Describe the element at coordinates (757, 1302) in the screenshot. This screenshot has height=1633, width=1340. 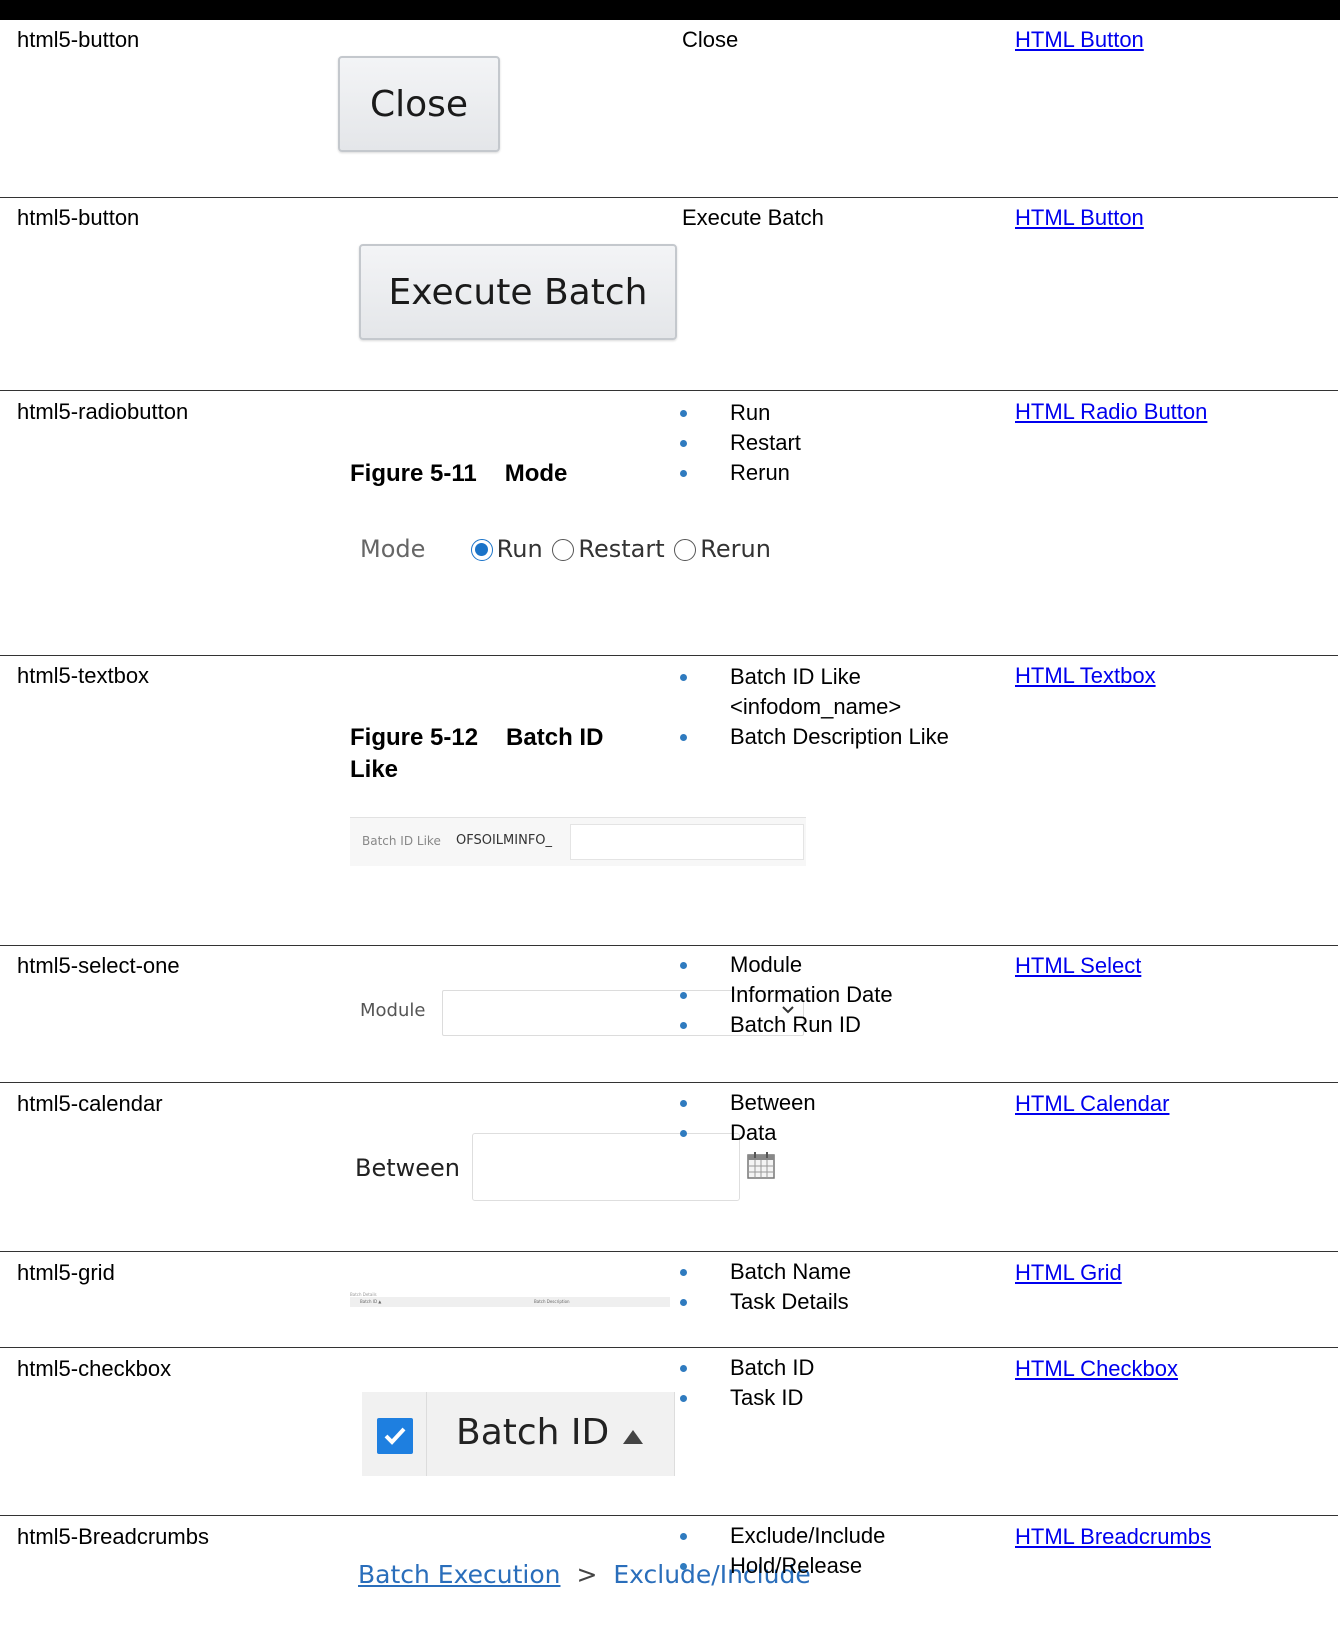
I see `list-item: Task Details` at that location.